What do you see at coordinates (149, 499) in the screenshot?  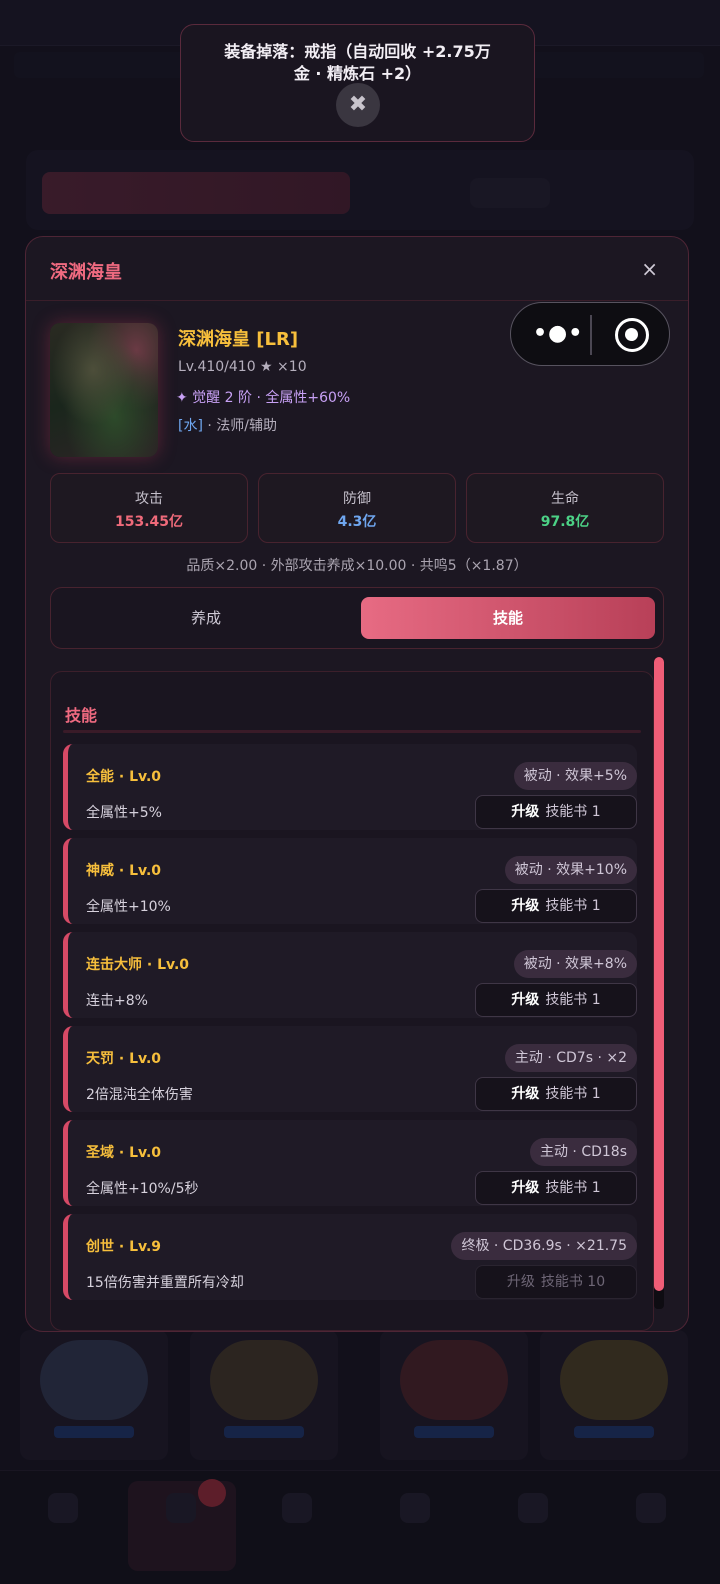 I see `stat-label: 攻击` at bounding box center [149, 499].